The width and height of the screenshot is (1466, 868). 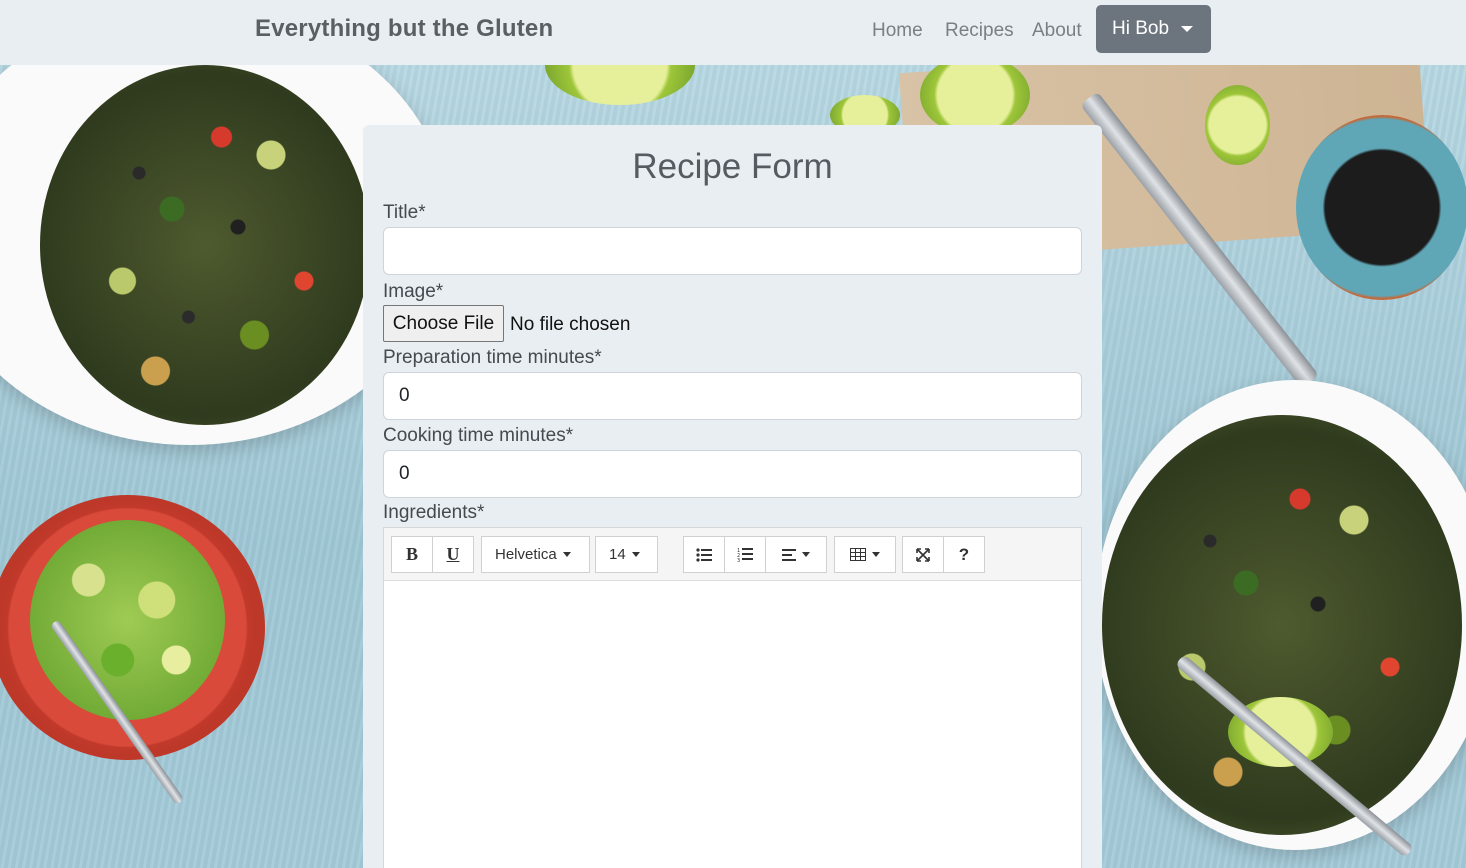 I want to click on underline-button: U, so click(x=453, y=554).